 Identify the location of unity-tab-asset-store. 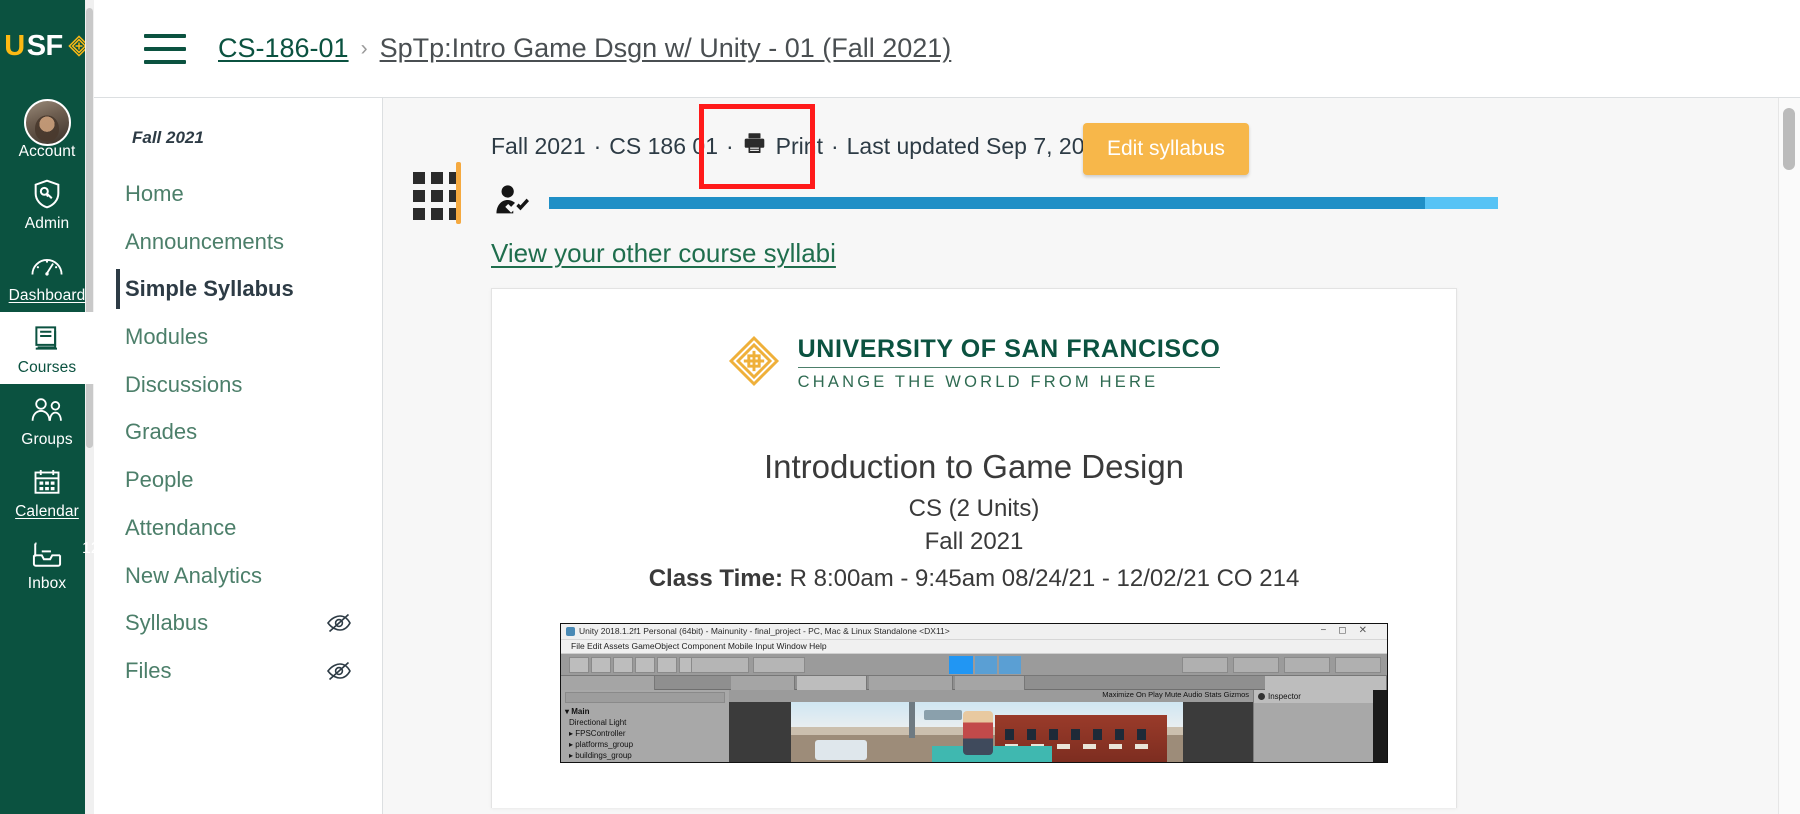
(911, 683).